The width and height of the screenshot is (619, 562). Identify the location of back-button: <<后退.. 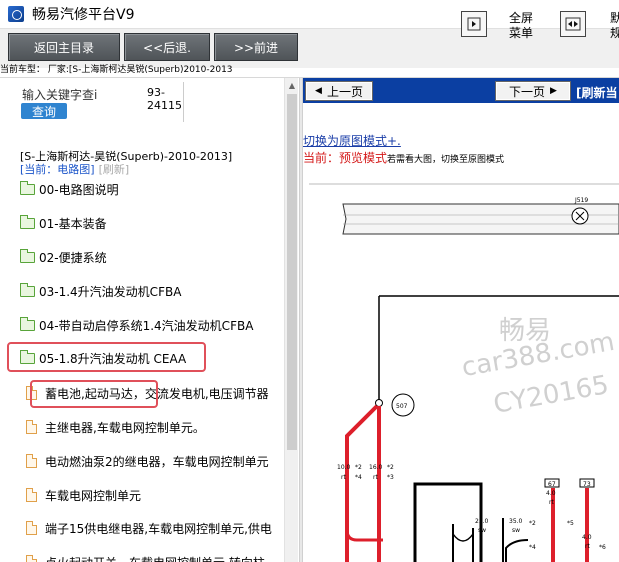
(167, 47).